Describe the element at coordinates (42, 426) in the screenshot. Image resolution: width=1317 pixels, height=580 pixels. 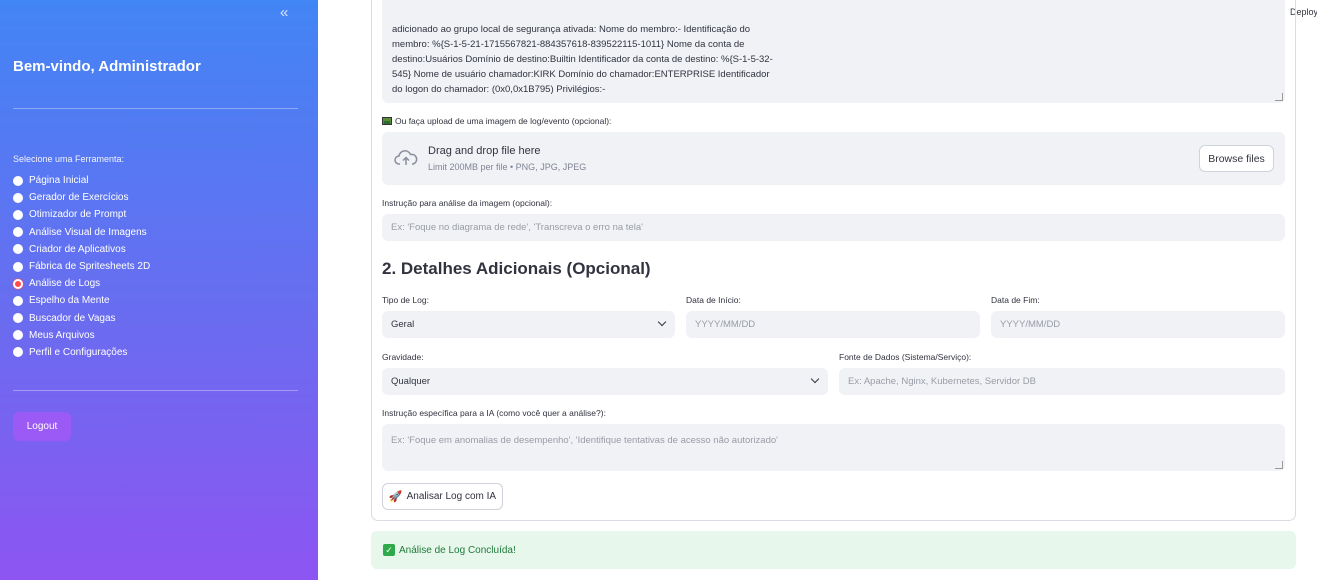
I see `logout-button: Logout` at that location.